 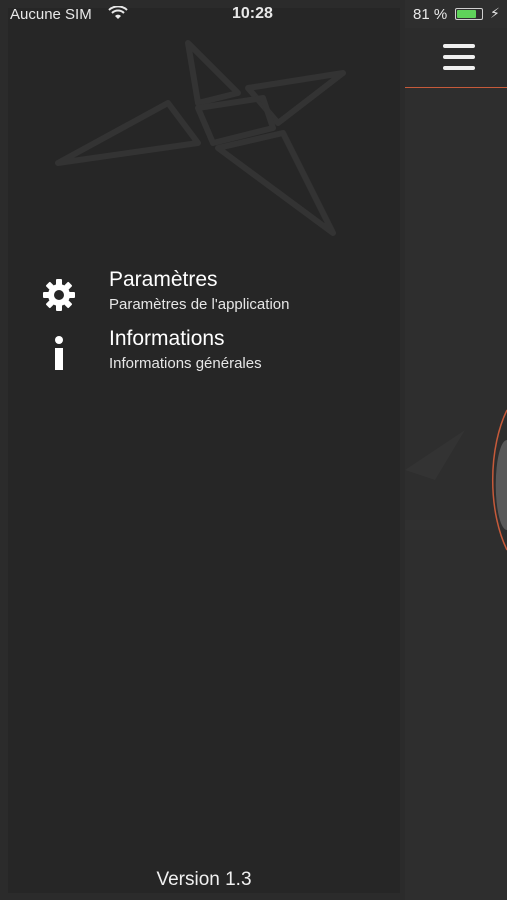 I want to click on menu-item-title: Paramètres, so click(x=163, y=279).